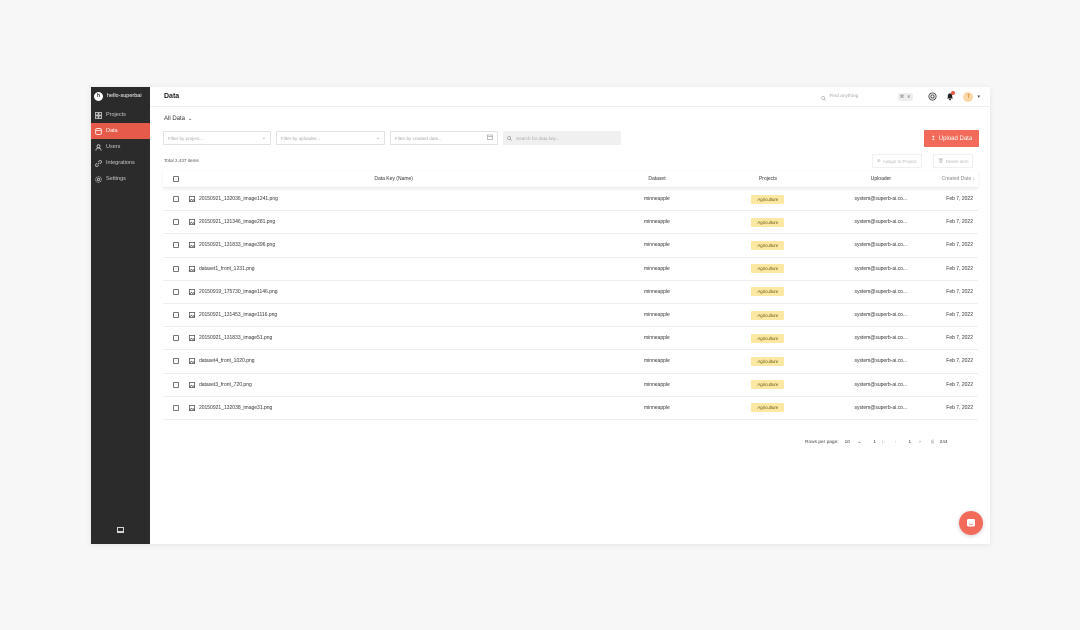 Image resolution: width=1080 pixels, height=630 pixels. I want to click on chat-support-button, so click(971, 523).